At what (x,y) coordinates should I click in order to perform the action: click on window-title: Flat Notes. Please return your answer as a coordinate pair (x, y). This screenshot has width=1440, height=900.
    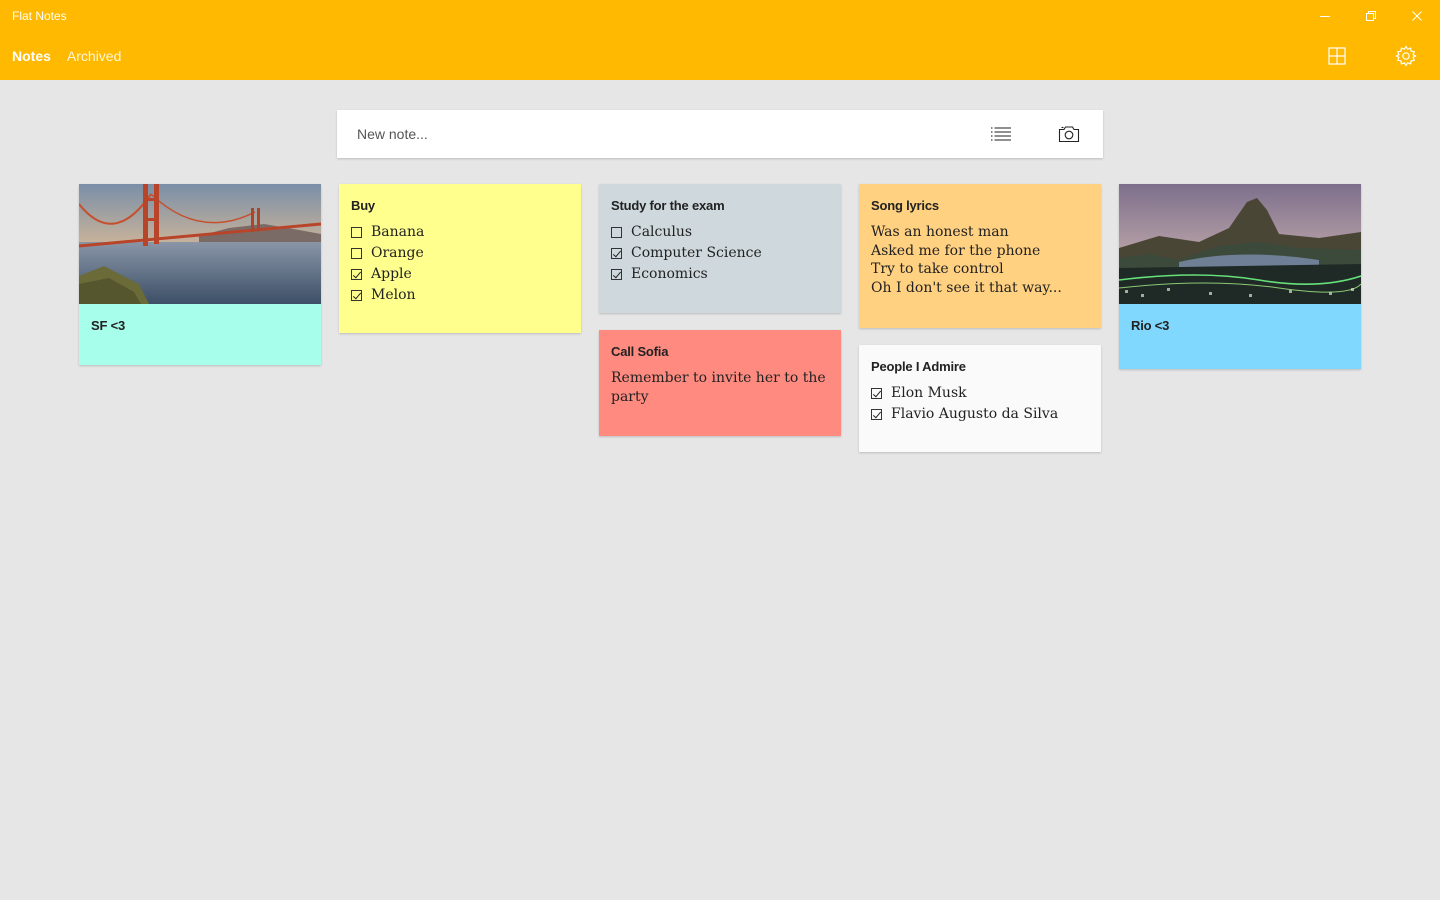
    Looking at the image, I should click on (39, 16).